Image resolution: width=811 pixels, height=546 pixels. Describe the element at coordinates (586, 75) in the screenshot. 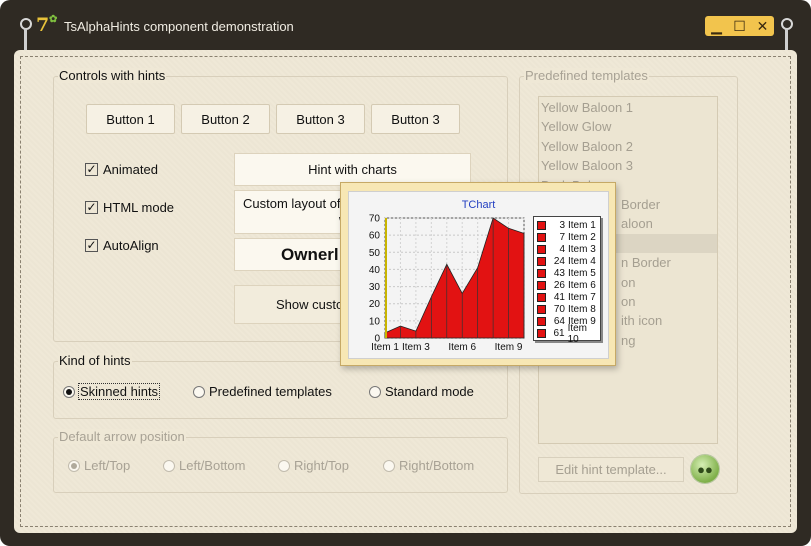

I see `group-title: Predefined templates` at that location.